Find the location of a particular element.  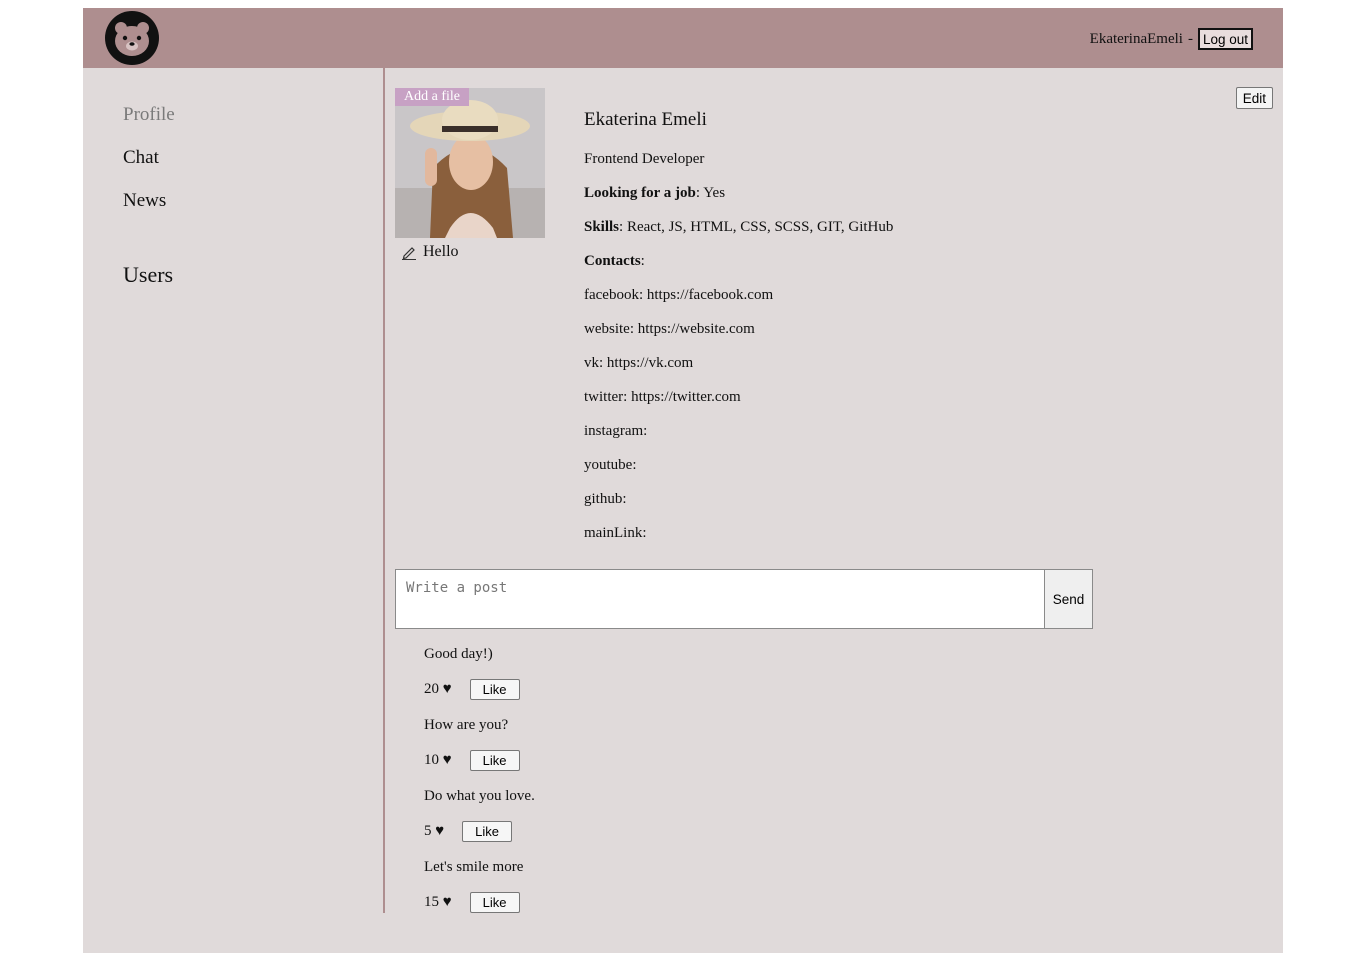

contact-key: mainLink is located at coordinates (613, 533).